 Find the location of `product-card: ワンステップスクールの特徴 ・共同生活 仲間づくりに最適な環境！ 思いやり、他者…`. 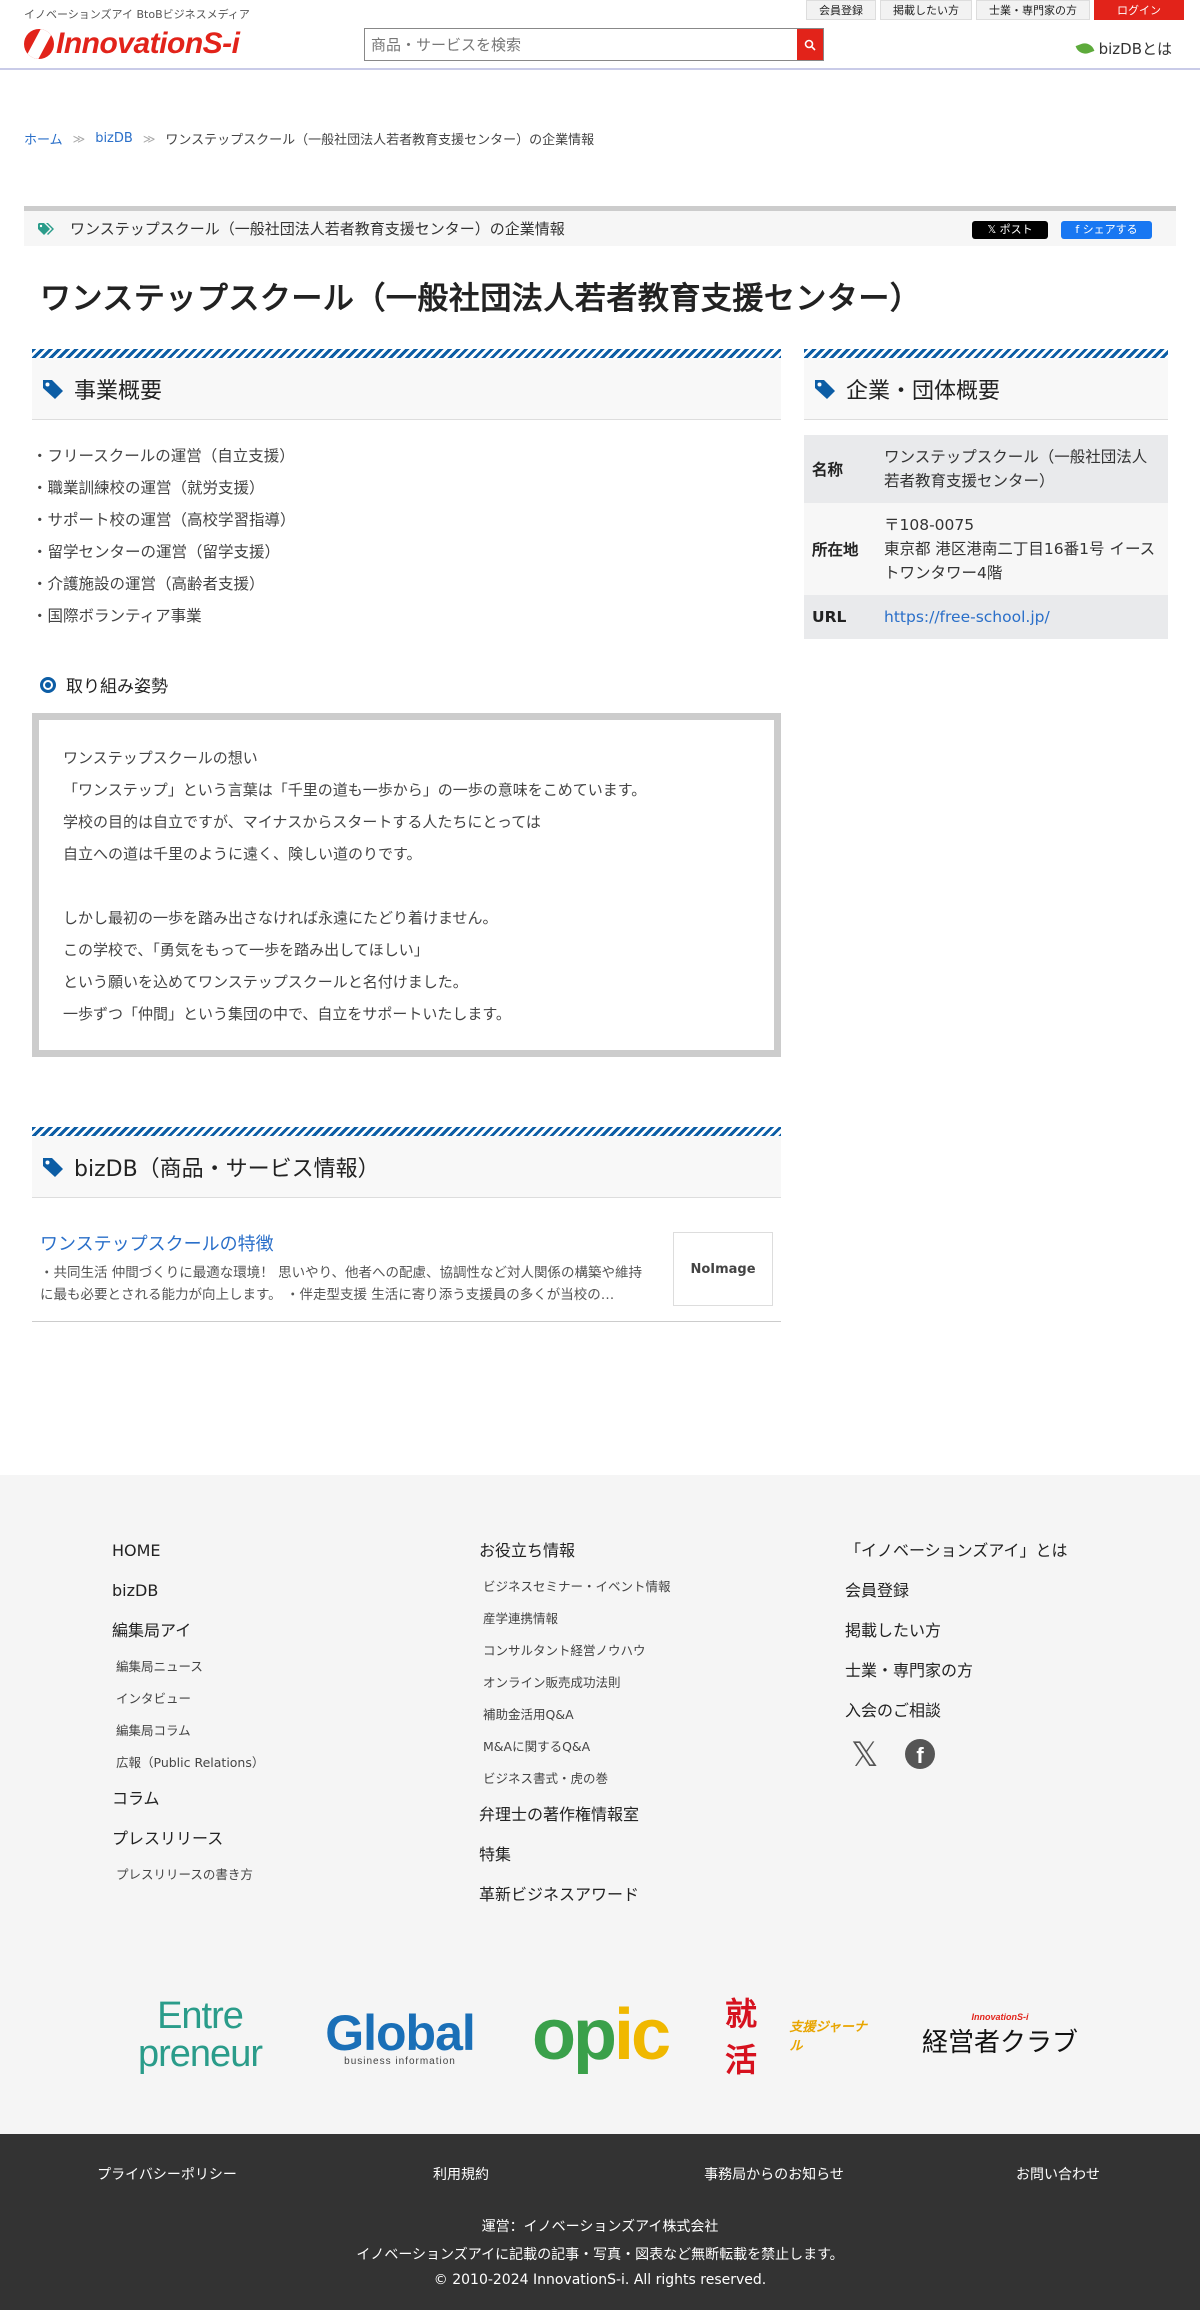

product-card: ワンステップスクールの特徴 ・共同生活 仲間づくりに最適な環境！ 思いやり、他者… is located at coordinates (406, 1260).